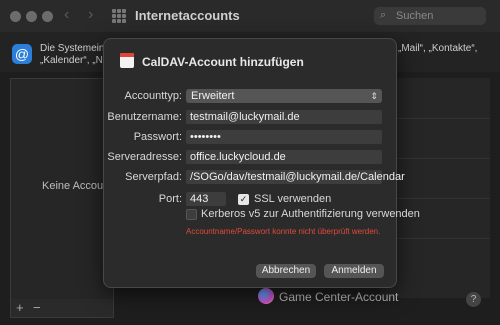  What do you see at coordinates (22, 54) in the screenshot?
I see `at-sign-icon: @` at bounding box center [22, 54].